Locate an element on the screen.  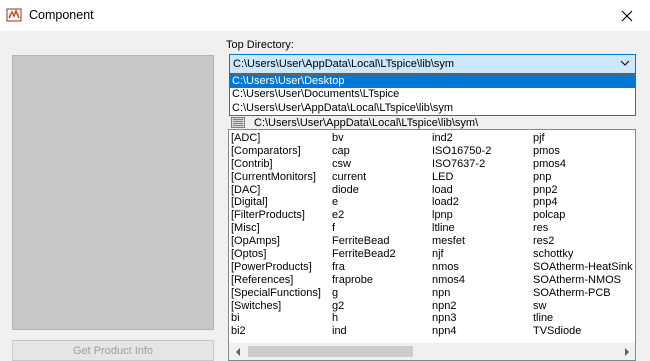
file-list-item: bi2 is located at coordinates (281, 331).